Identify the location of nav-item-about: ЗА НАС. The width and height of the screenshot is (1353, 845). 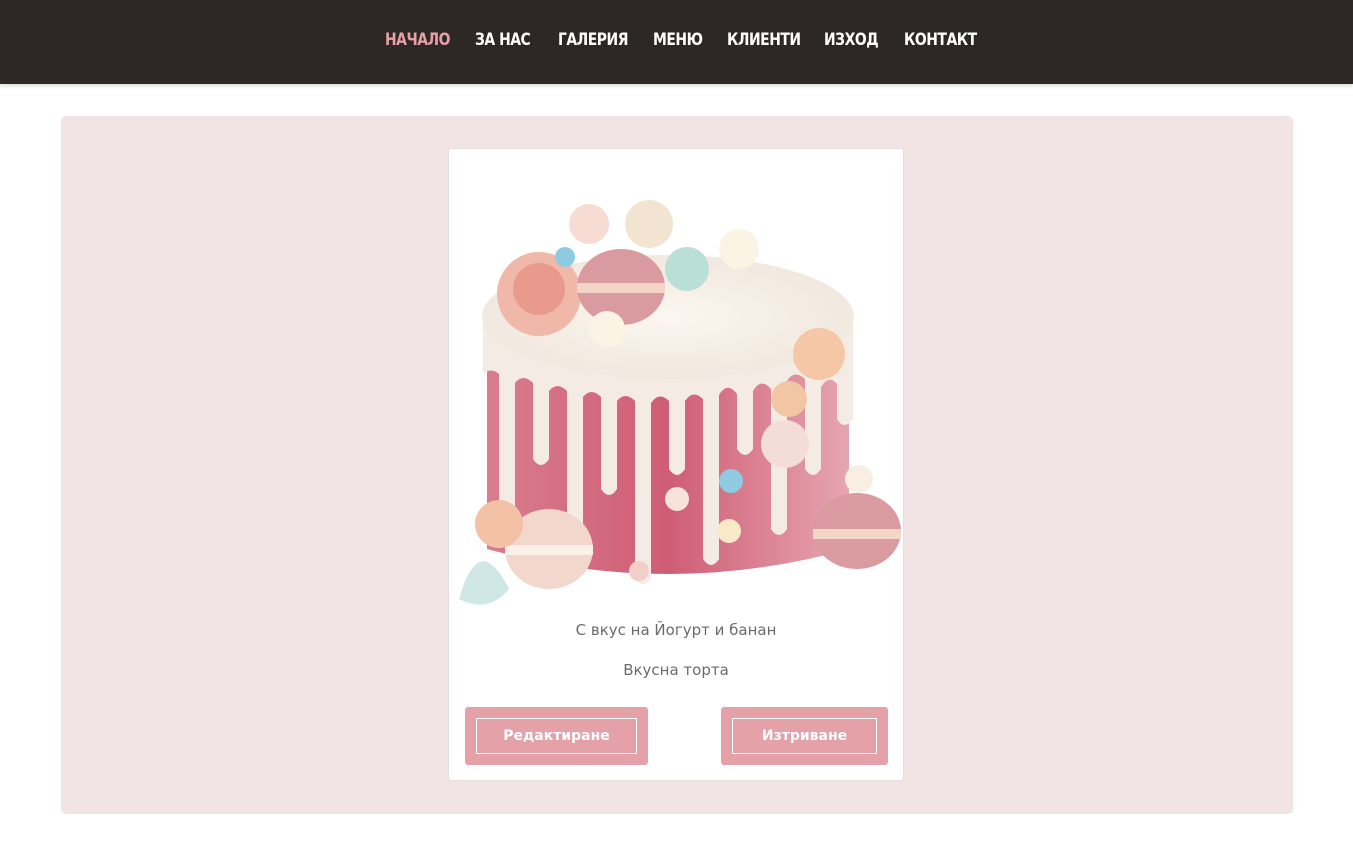
(508, 42).